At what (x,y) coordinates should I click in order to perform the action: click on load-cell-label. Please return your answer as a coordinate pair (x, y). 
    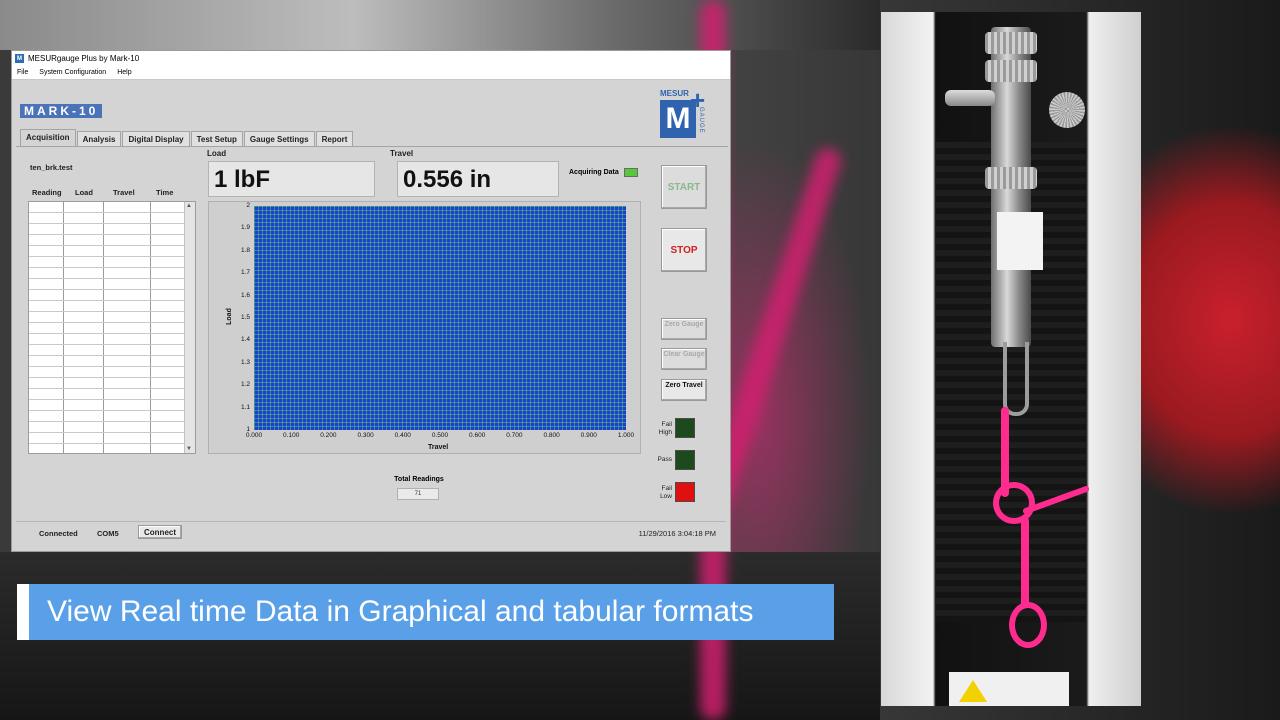
    Looking at the image, I should click on (1020, 241).